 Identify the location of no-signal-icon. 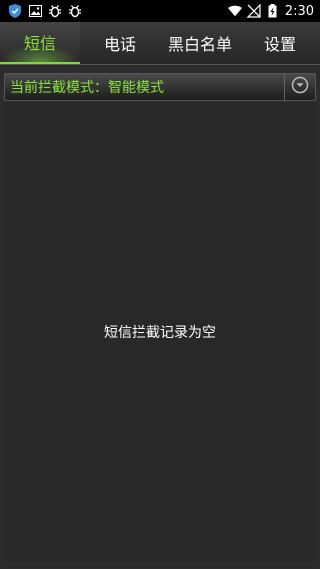
(253, 11).